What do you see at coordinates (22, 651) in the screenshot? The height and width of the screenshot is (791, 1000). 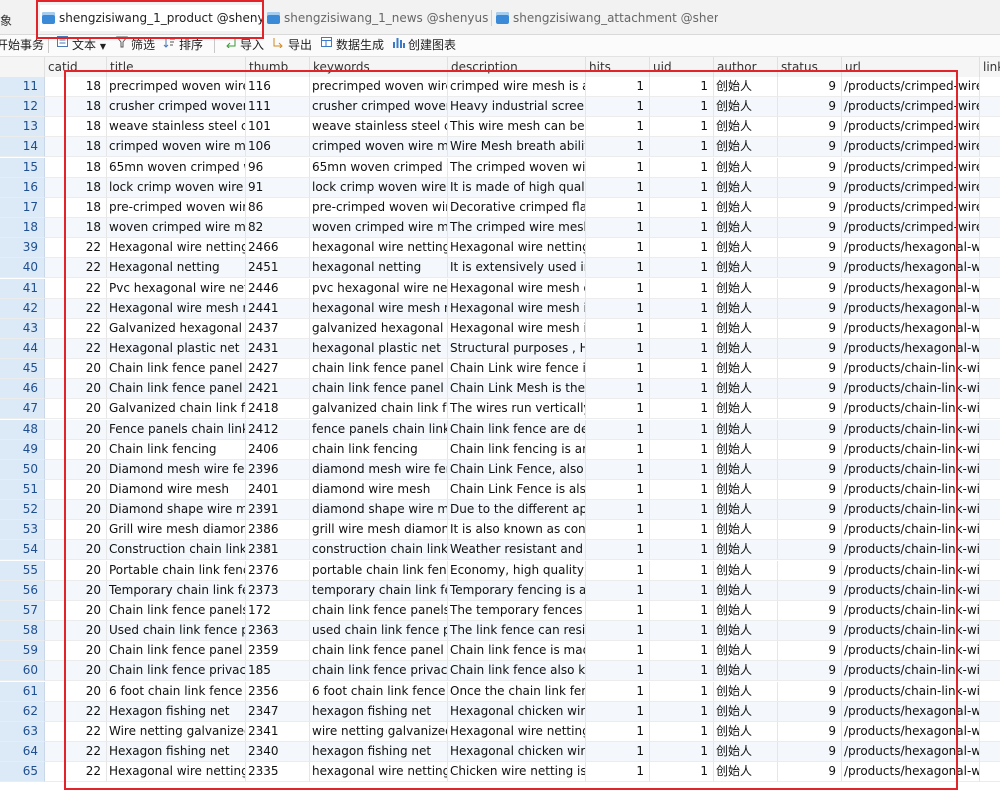 I see `row-number-cell: 59` at bounding box center [22, 651].